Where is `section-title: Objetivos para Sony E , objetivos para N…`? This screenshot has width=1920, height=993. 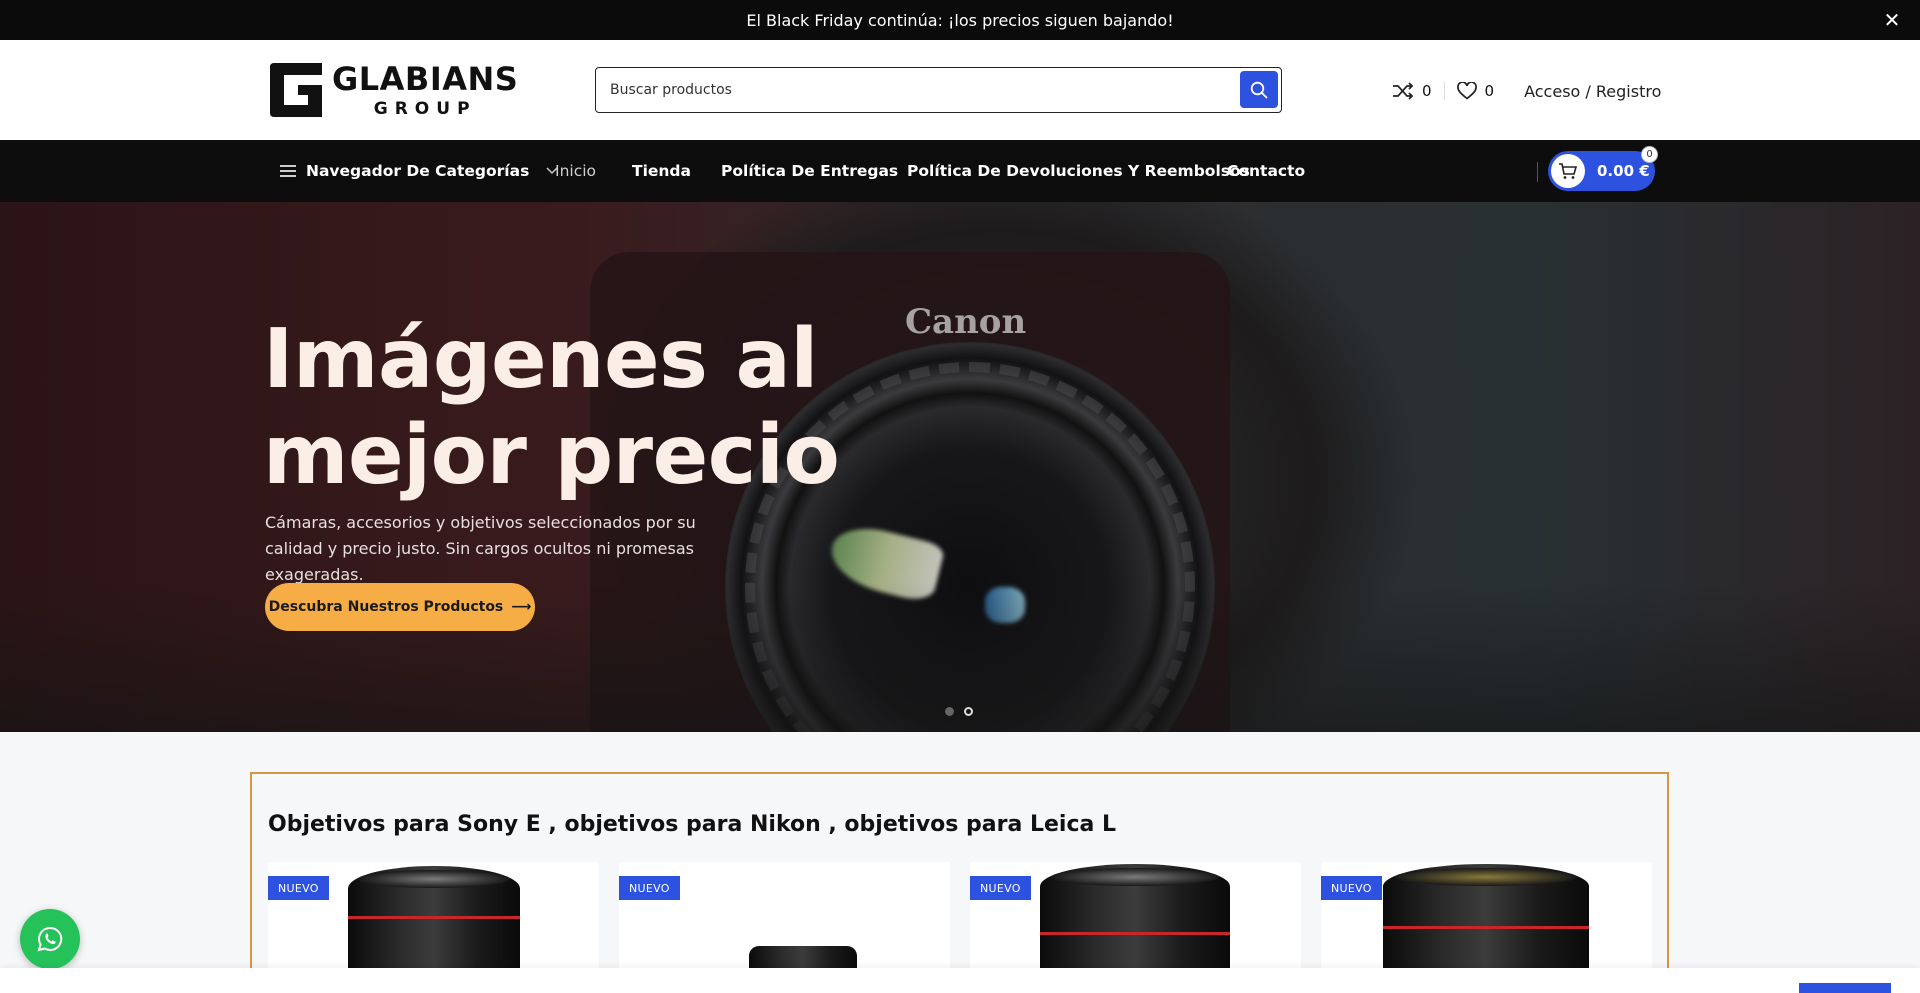
section-title: Objetivos para Sony E , objetivos para N… is located at coordinates (692, 824).